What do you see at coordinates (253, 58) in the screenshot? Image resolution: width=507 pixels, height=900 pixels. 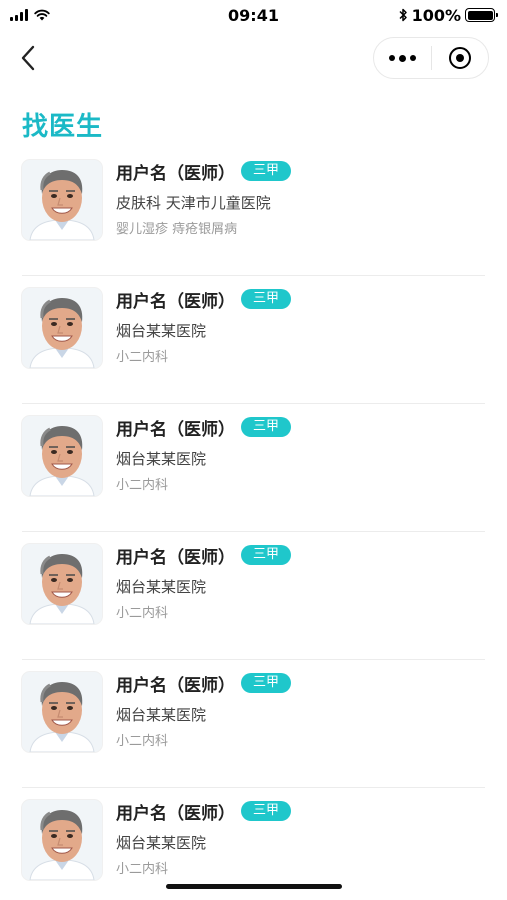 I see `nav-bar` at bounding box center [253, 58].